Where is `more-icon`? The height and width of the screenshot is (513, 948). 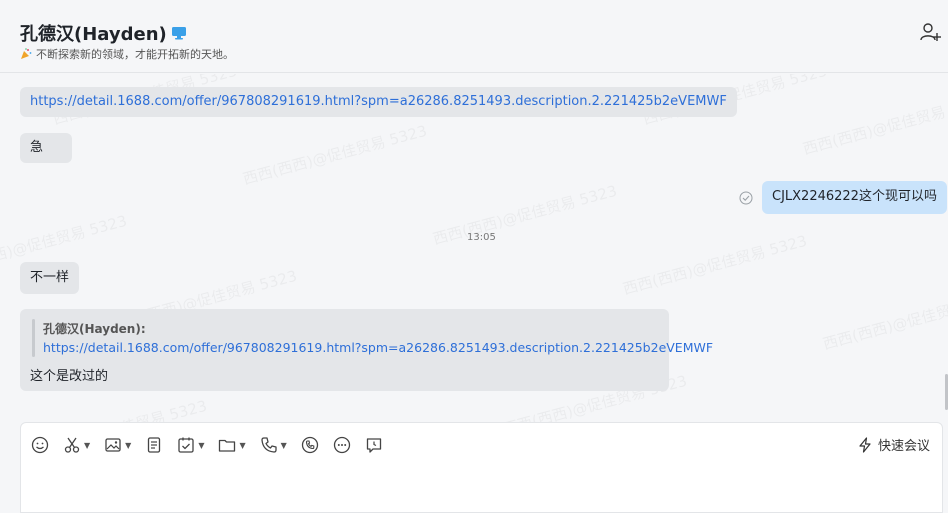 more-icon is located at coordinates (341, 445).